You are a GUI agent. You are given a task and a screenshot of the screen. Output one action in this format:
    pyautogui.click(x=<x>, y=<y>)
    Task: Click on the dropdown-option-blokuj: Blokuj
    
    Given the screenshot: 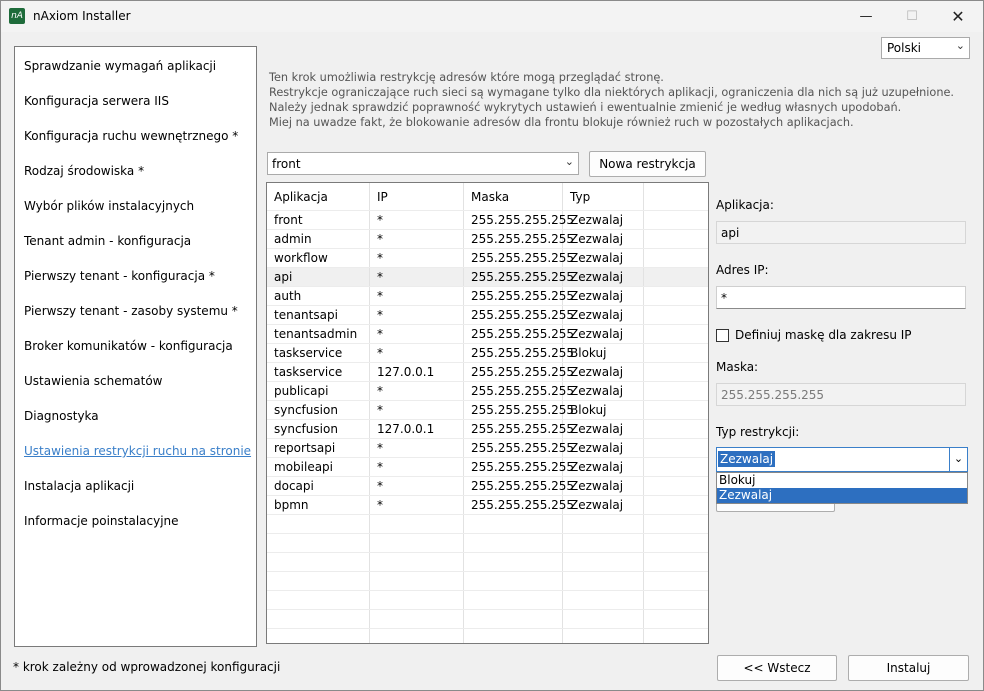 What is the action you would take?
    pyautogui.click(x=842, y=480)
    